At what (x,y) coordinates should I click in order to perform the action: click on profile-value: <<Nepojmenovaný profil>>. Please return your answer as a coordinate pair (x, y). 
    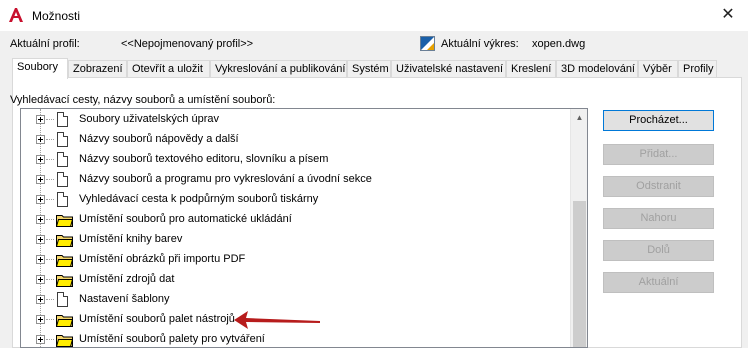
    Looking at the image, I should click on (187, 44).